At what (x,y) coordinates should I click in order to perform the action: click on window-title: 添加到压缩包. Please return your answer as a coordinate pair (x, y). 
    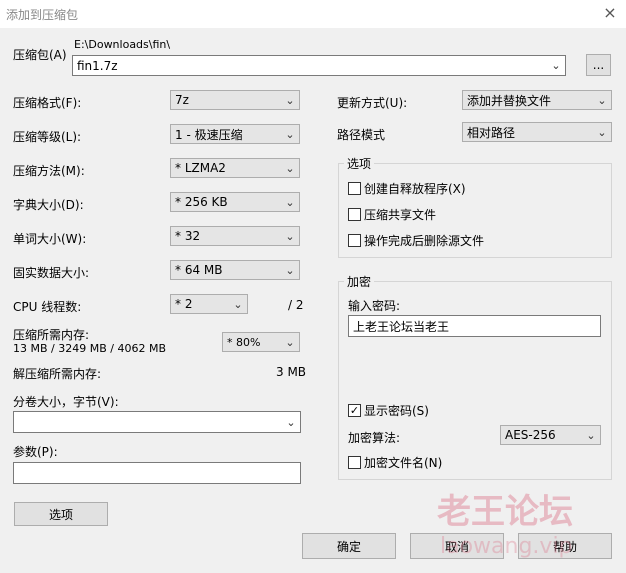
    Looking at the image, I should click on (42, 15).